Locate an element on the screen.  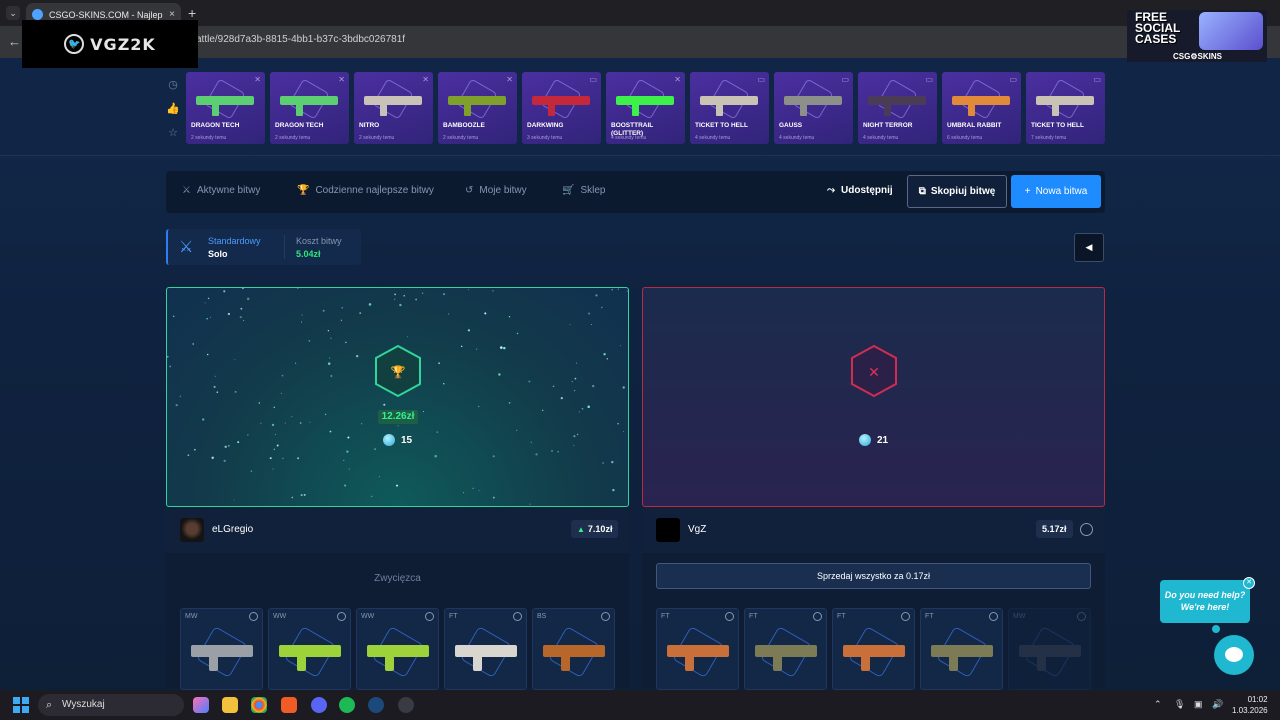
nav-my-battles: ↺ Moje bitwy is located at coordinates (496, 190).